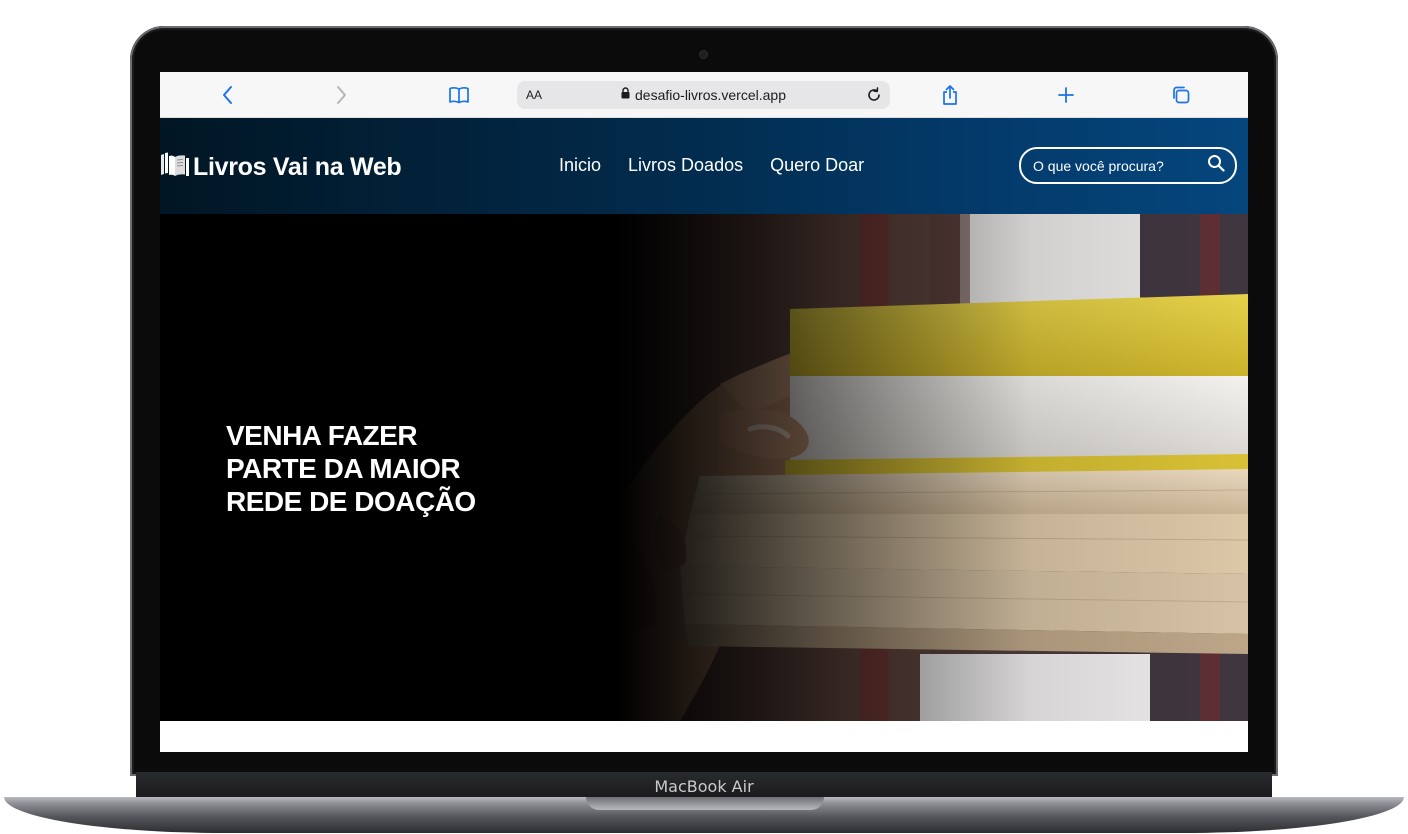 The image size is (1408, 834). I want to click on hero-title-line-3: REDE DE DOAÇÃO, so click(351, 501).